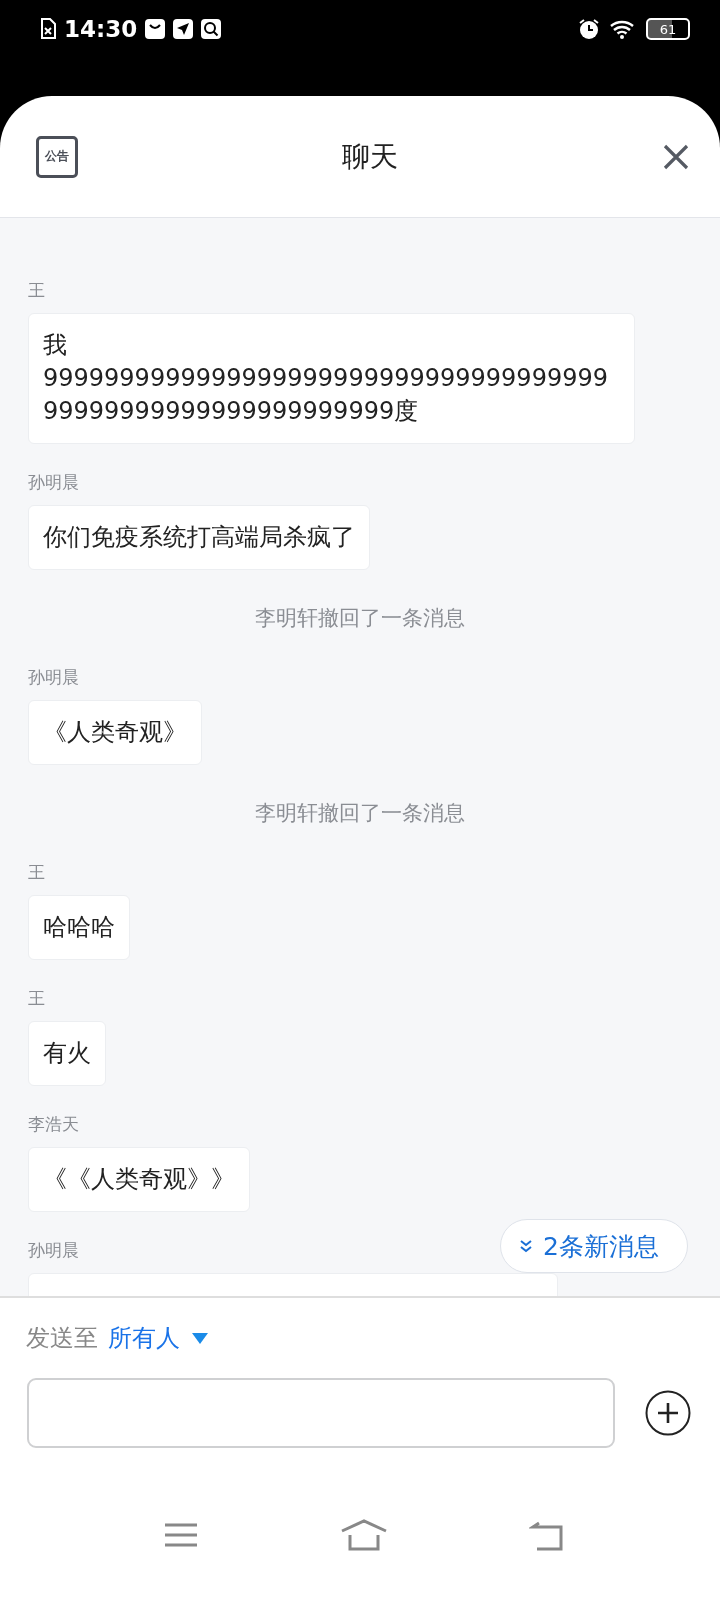 This screenshot has width=720, height=1600. What do you see at coordinates (158, 1338) in the screenshot?
I see `recipient-dropdown: 所有人` at bounding box center [158, 1338].